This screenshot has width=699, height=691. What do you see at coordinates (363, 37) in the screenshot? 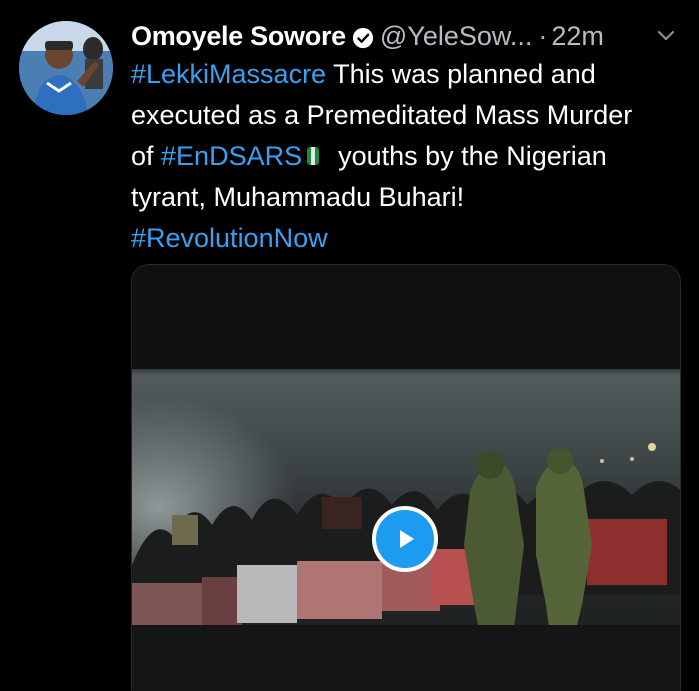
I see `verified-badge-icon` at bounding box center [363, 37].